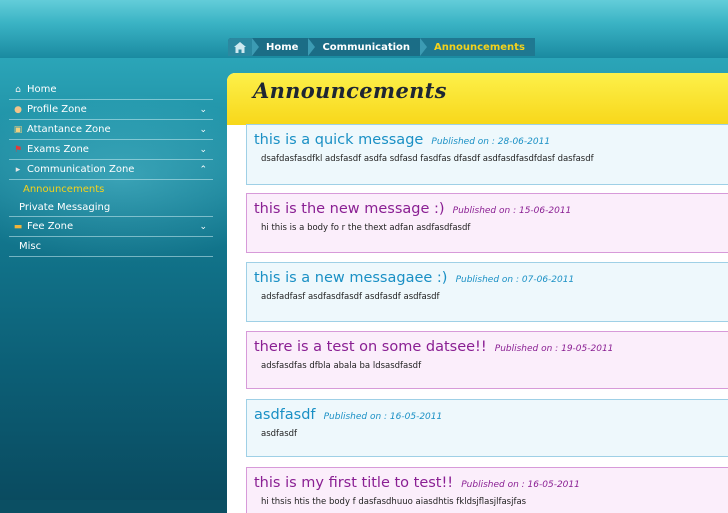 This screenshot has height=513, width=728. What do you see at coordinates (111, 189) in the screenshot?
I see `sidebar-subitem-announcements: Announcements` at bounding box center [111, 189].